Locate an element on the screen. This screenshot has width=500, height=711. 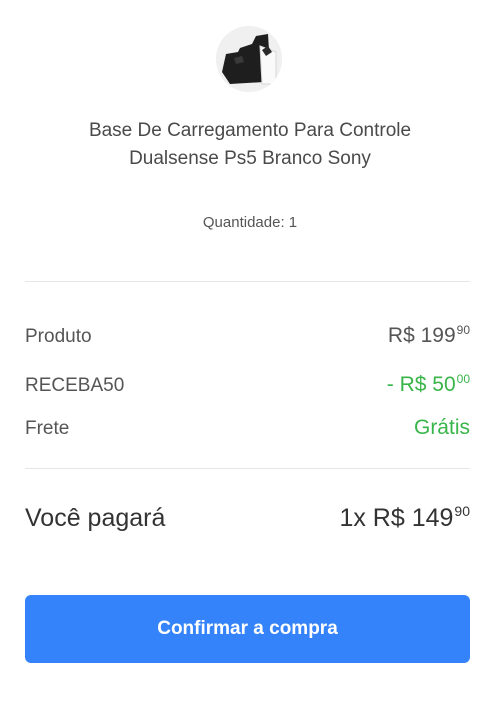
shipping-row: Frete Grátis is located at coordinates (247, 428).